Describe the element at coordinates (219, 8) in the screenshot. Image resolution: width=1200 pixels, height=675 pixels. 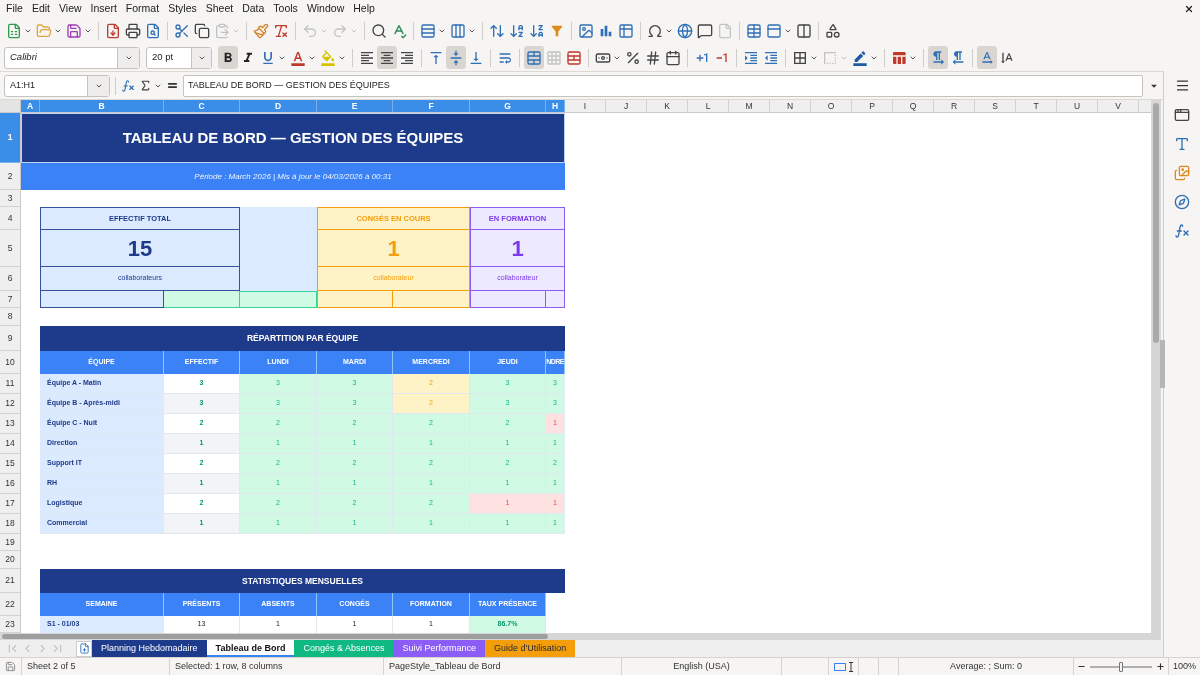
I see `menu-item: Sheet` at that location.